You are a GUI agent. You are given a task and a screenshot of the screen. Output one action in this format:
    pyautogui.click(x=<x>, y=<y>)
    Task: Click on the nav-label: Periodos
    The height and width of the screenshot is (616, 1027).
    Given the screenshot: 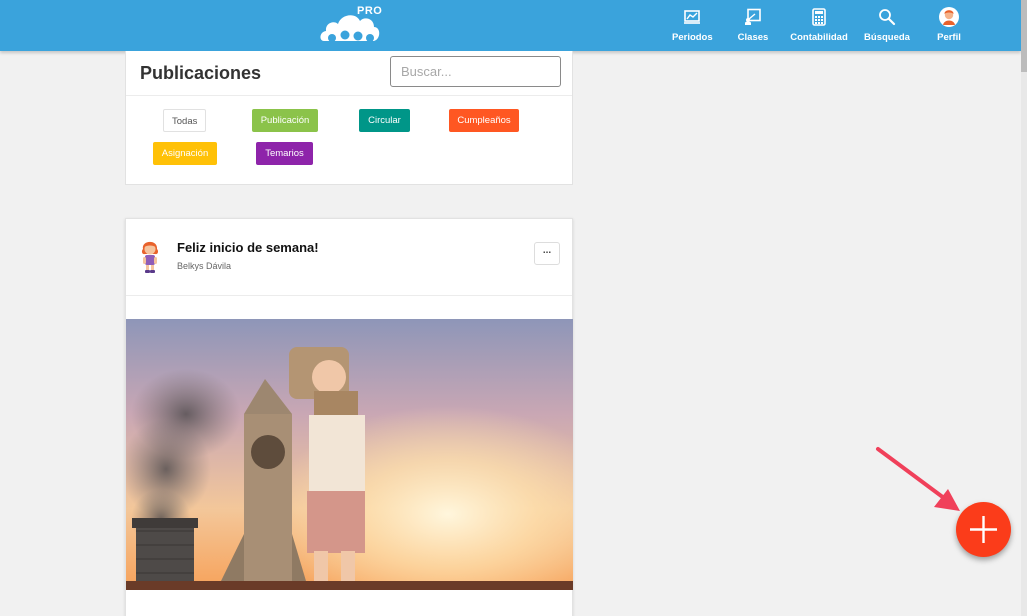 What is the action you would take?
    pyautogui.click(x=692, y=37)
    